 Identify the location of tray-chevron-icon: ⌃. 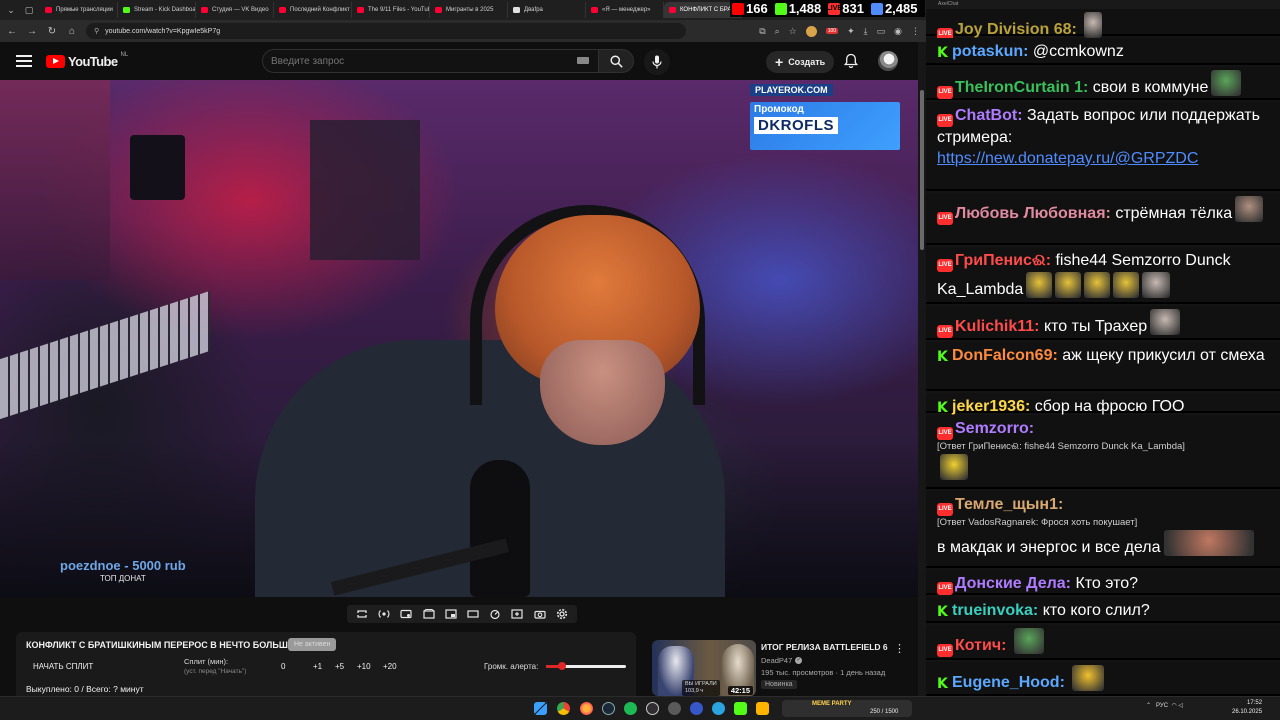
(1148, 706).